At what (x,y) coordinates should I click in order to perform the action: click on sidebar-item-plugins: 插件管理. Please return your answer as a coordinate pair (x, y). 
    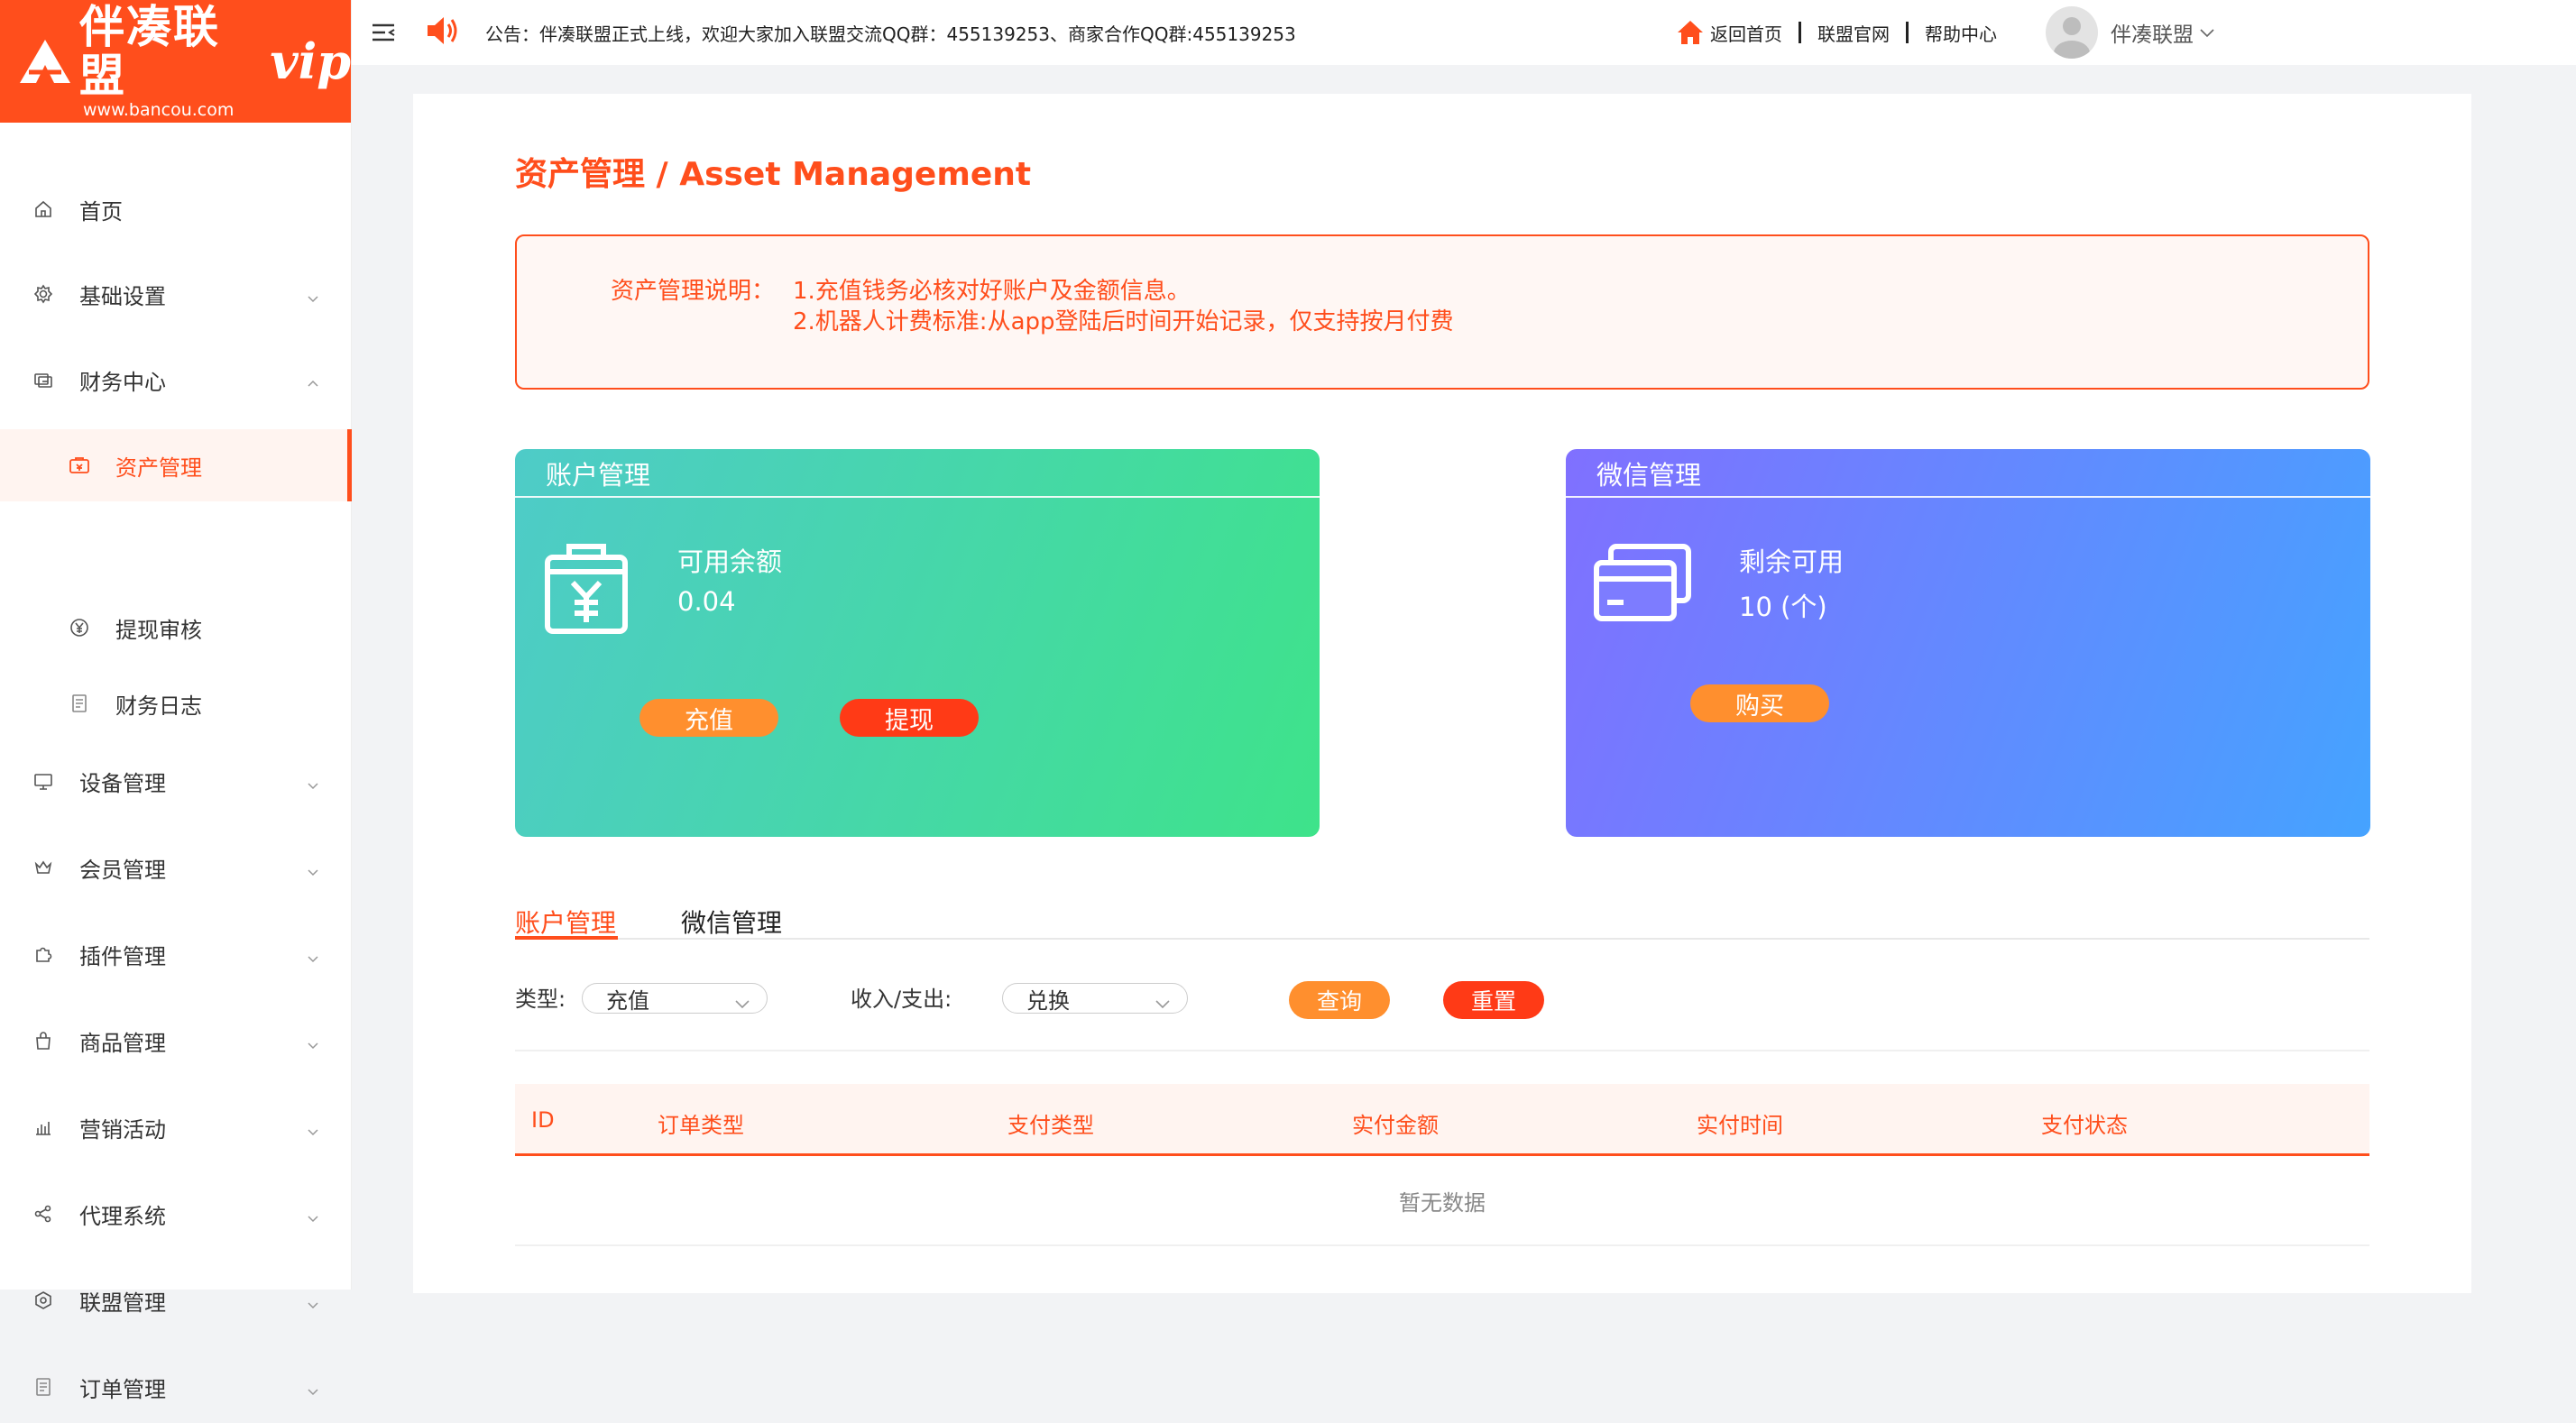
    Looking at the image, I should click on (176, 954).